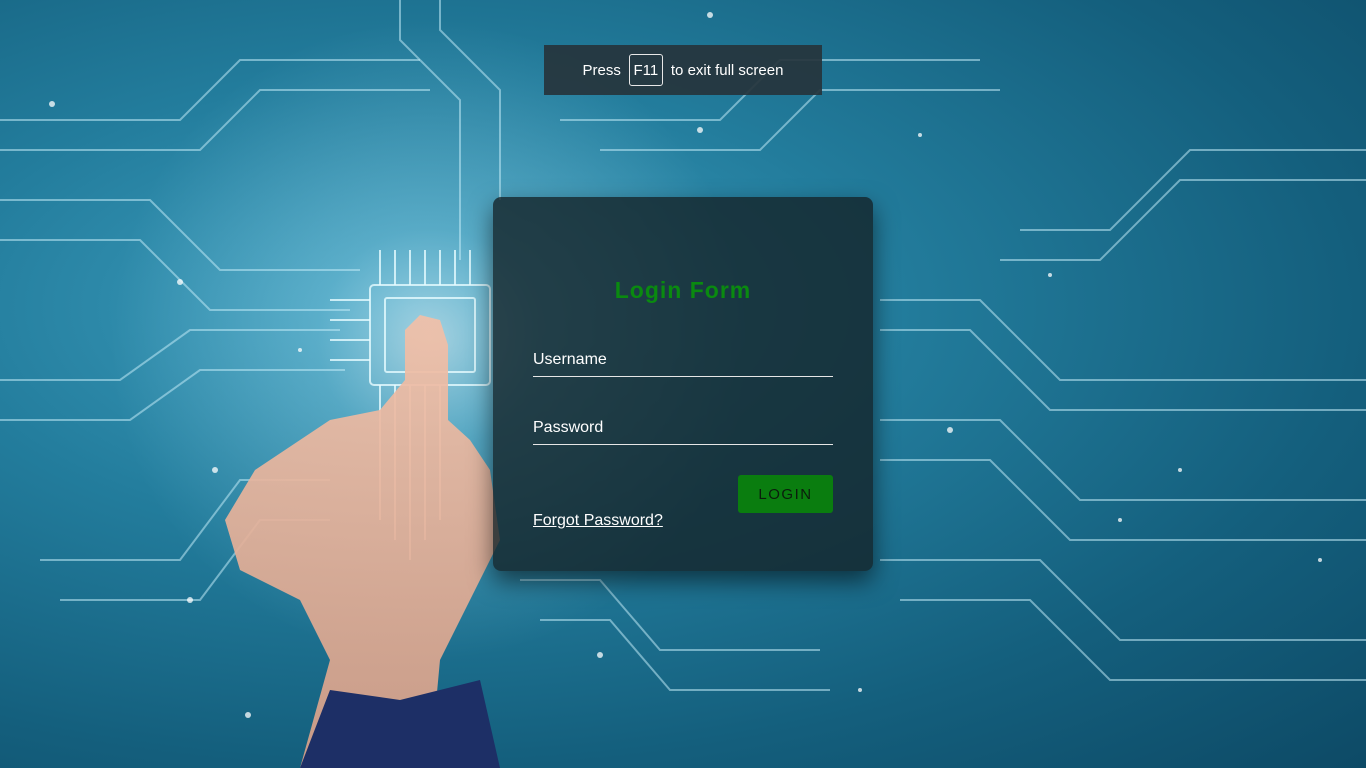 The height and width of the screenshot is (768, 1366). I want to click on username-field, so click(683, 360).